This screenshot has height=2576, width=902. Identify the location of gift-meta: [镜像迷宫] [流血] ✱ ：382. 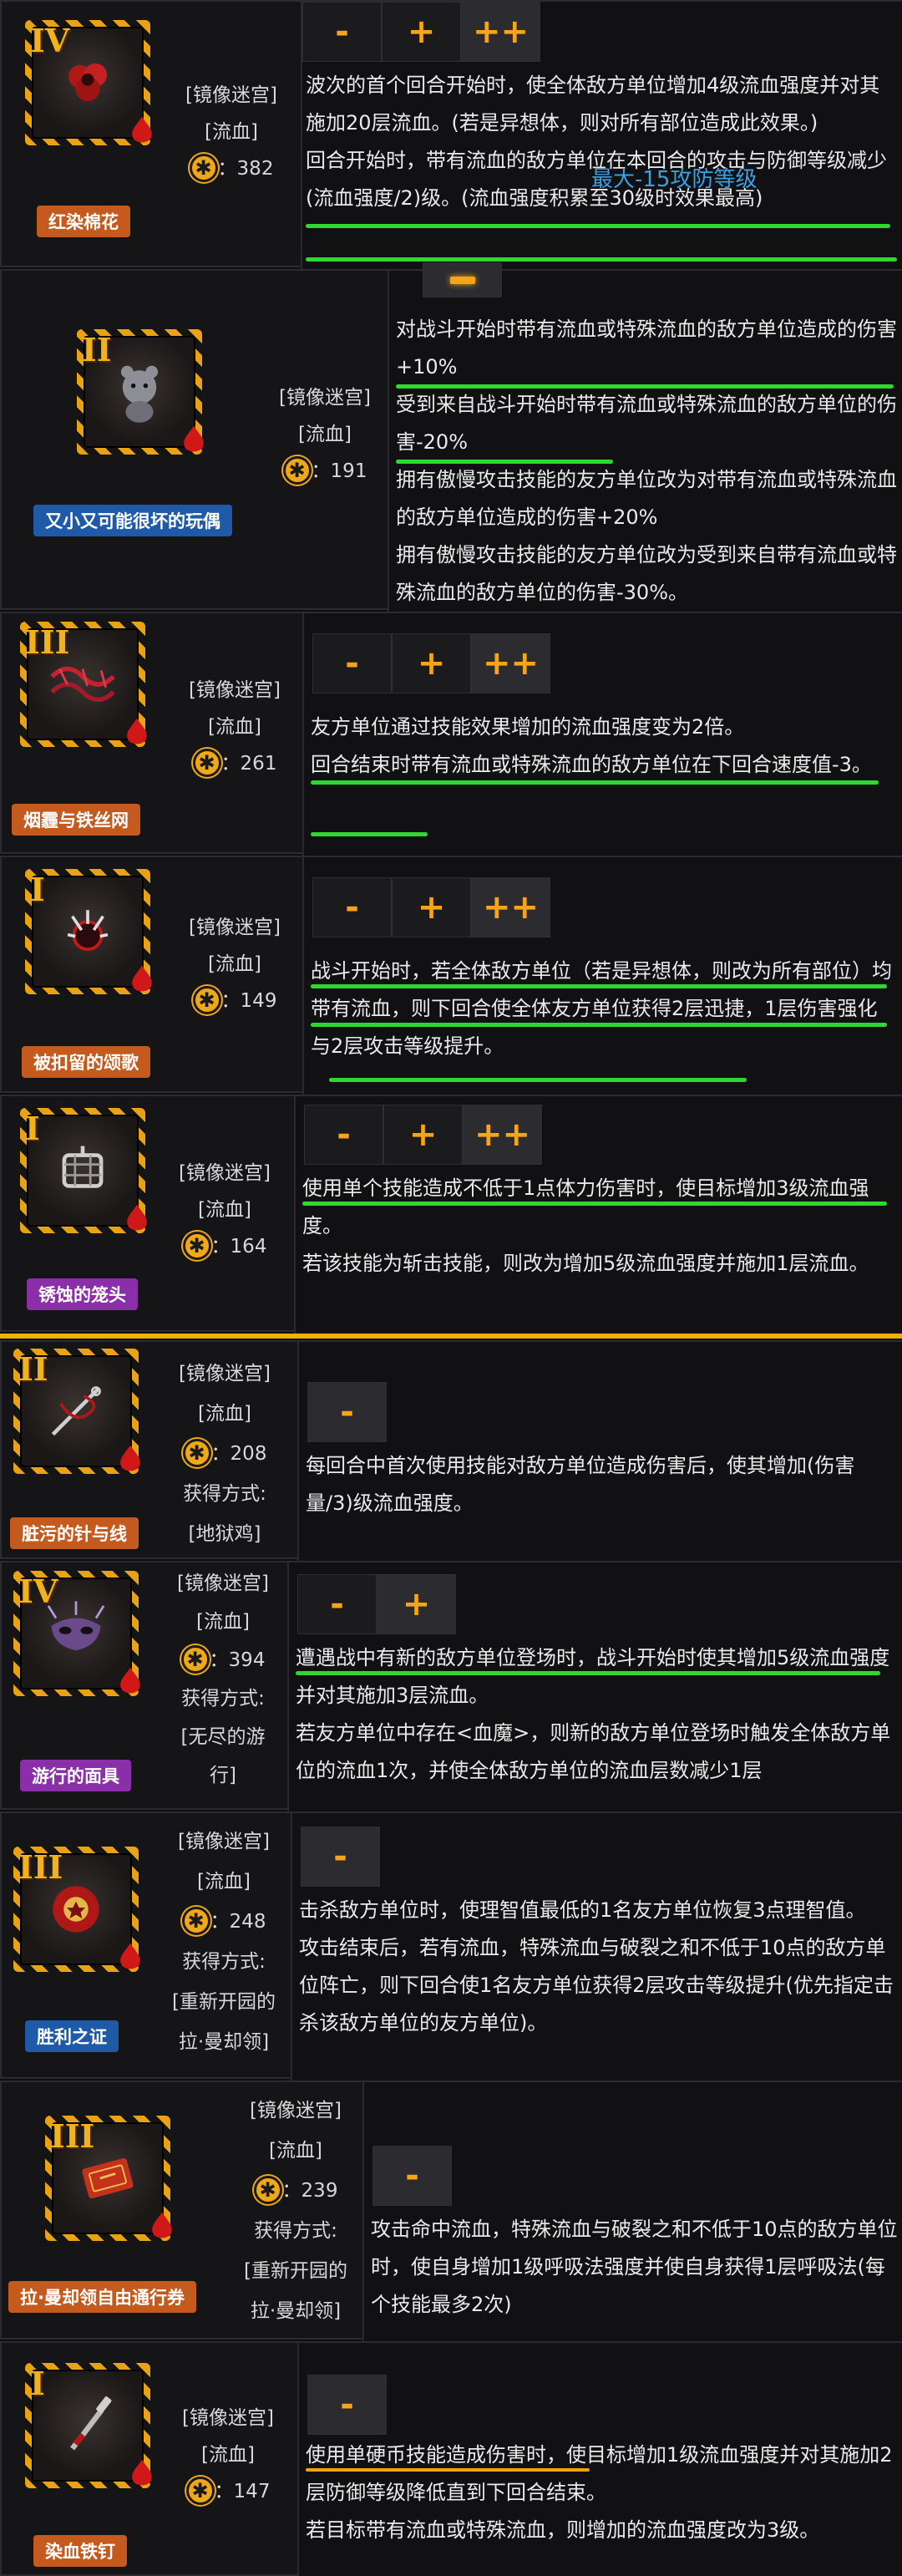
(231, 132).